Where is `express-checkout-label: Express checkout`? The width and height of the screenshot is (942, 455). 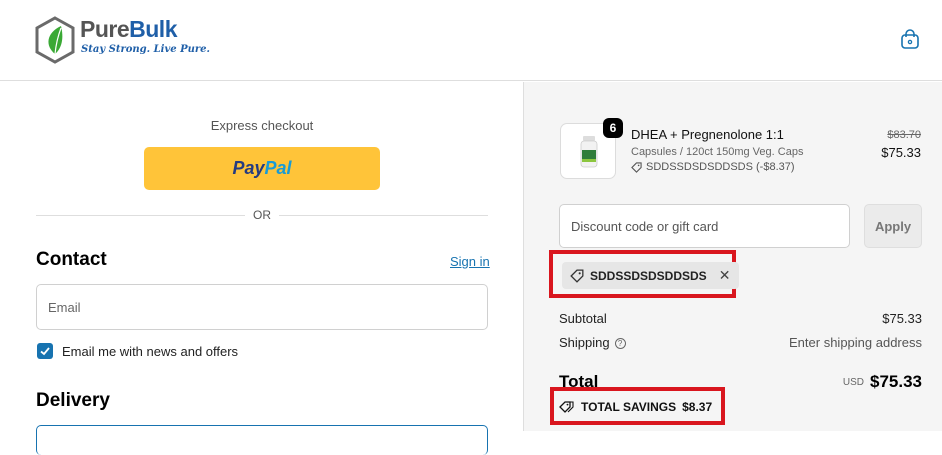
express-checkout-label: Express checkout is located at coordinates (262, 125).